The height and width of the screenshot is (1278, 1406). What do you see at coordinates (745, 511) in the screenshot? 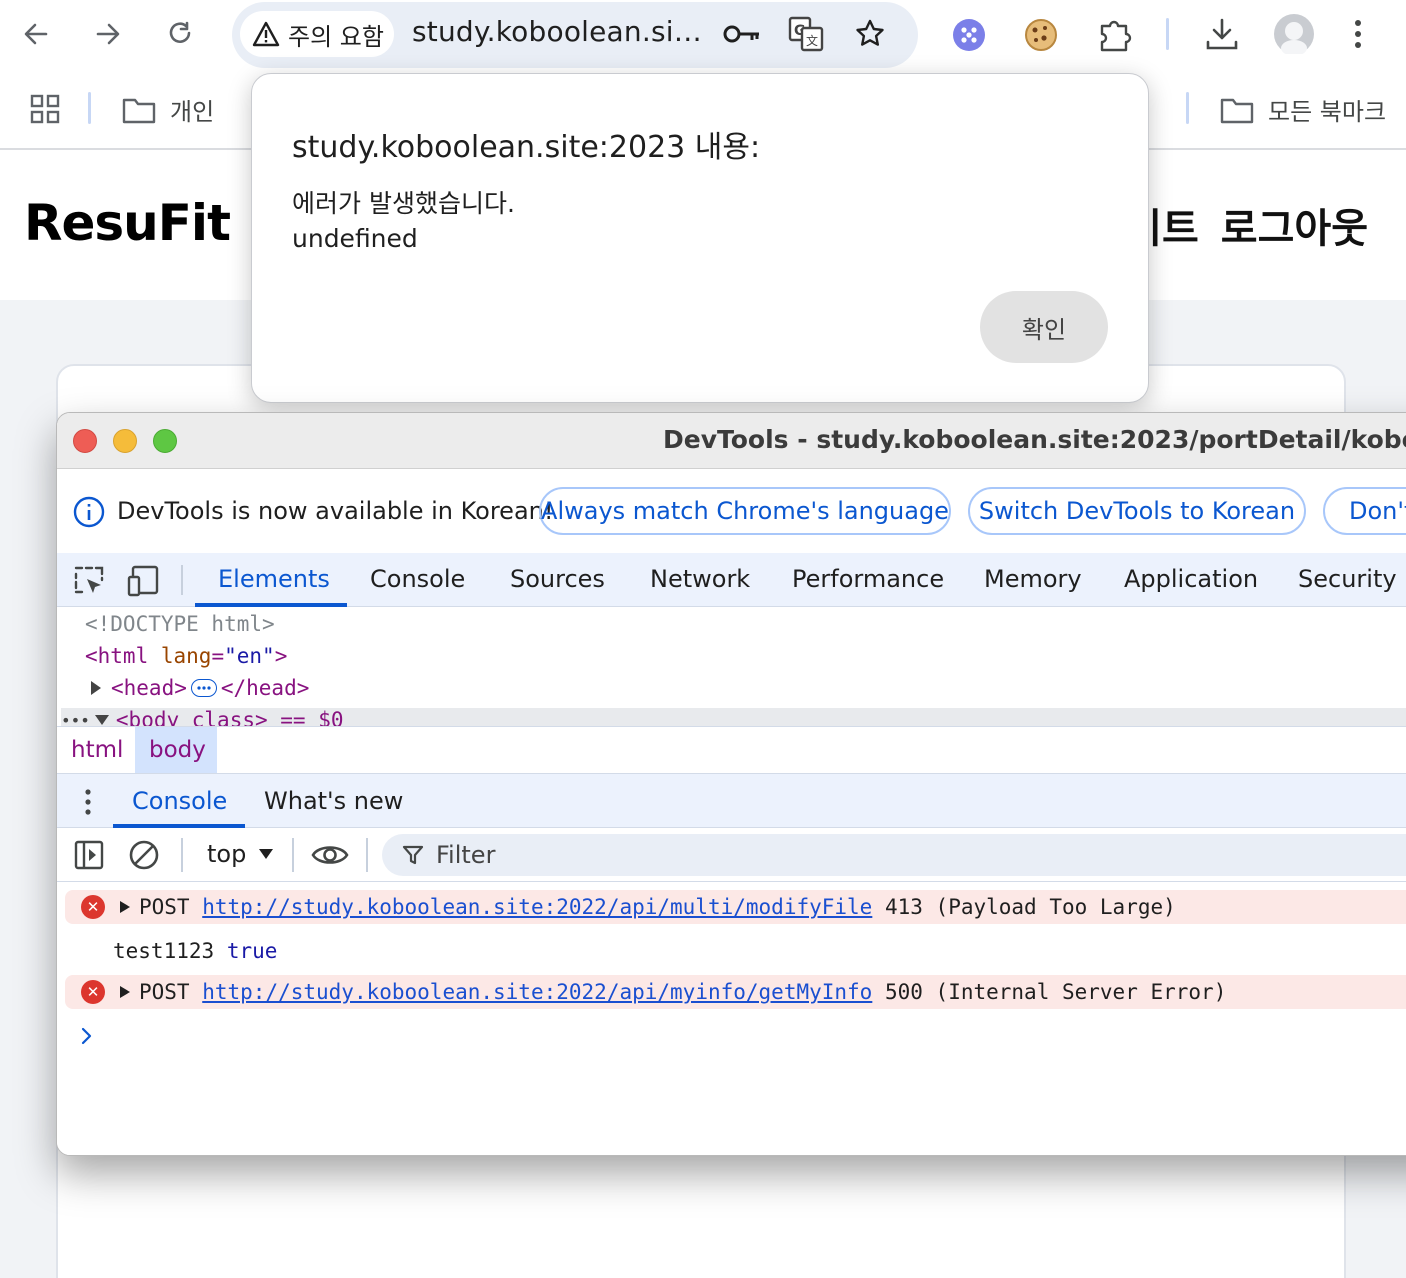
I see `always-match-language-button: Always match Chrome's language` at bounding box center [745, 511].